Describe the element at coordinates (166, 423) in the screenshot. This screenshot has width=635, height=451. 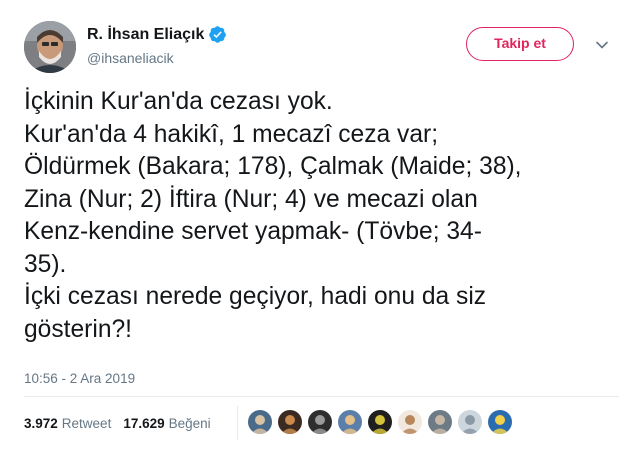
I see `like-stat: 17.629 Beğeni` at that location.